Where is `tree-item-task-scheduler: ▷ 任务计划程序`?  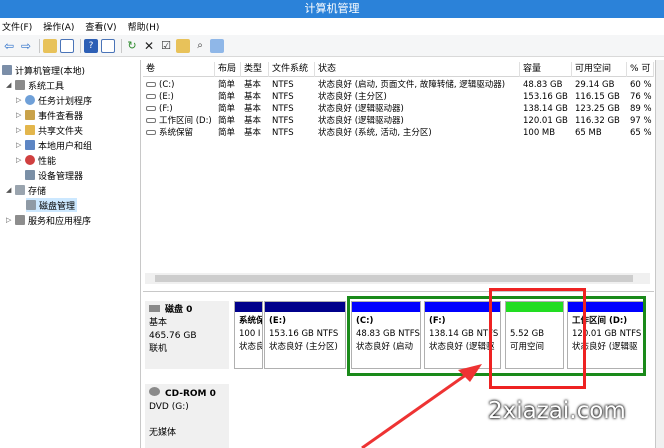 tree-item-task-scheduler: ▷ 任务计划程序 is located at coordinates (54, 100).